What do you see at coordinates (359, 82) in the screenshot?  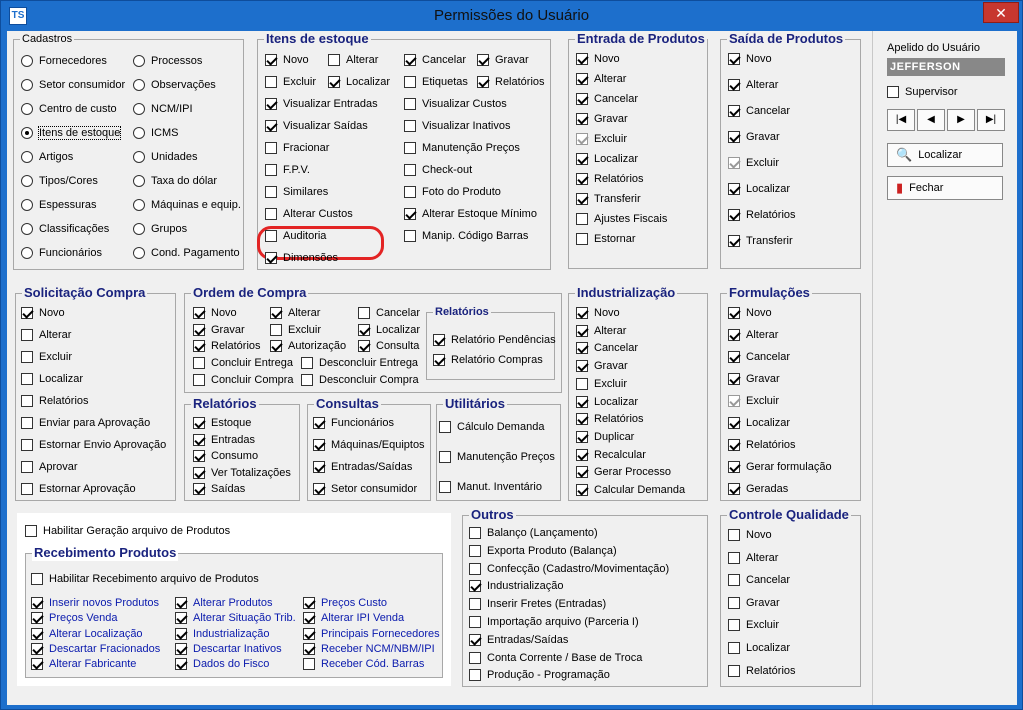 I see `itens-estoque-option: Localizar` at bounding box center [359, 82].